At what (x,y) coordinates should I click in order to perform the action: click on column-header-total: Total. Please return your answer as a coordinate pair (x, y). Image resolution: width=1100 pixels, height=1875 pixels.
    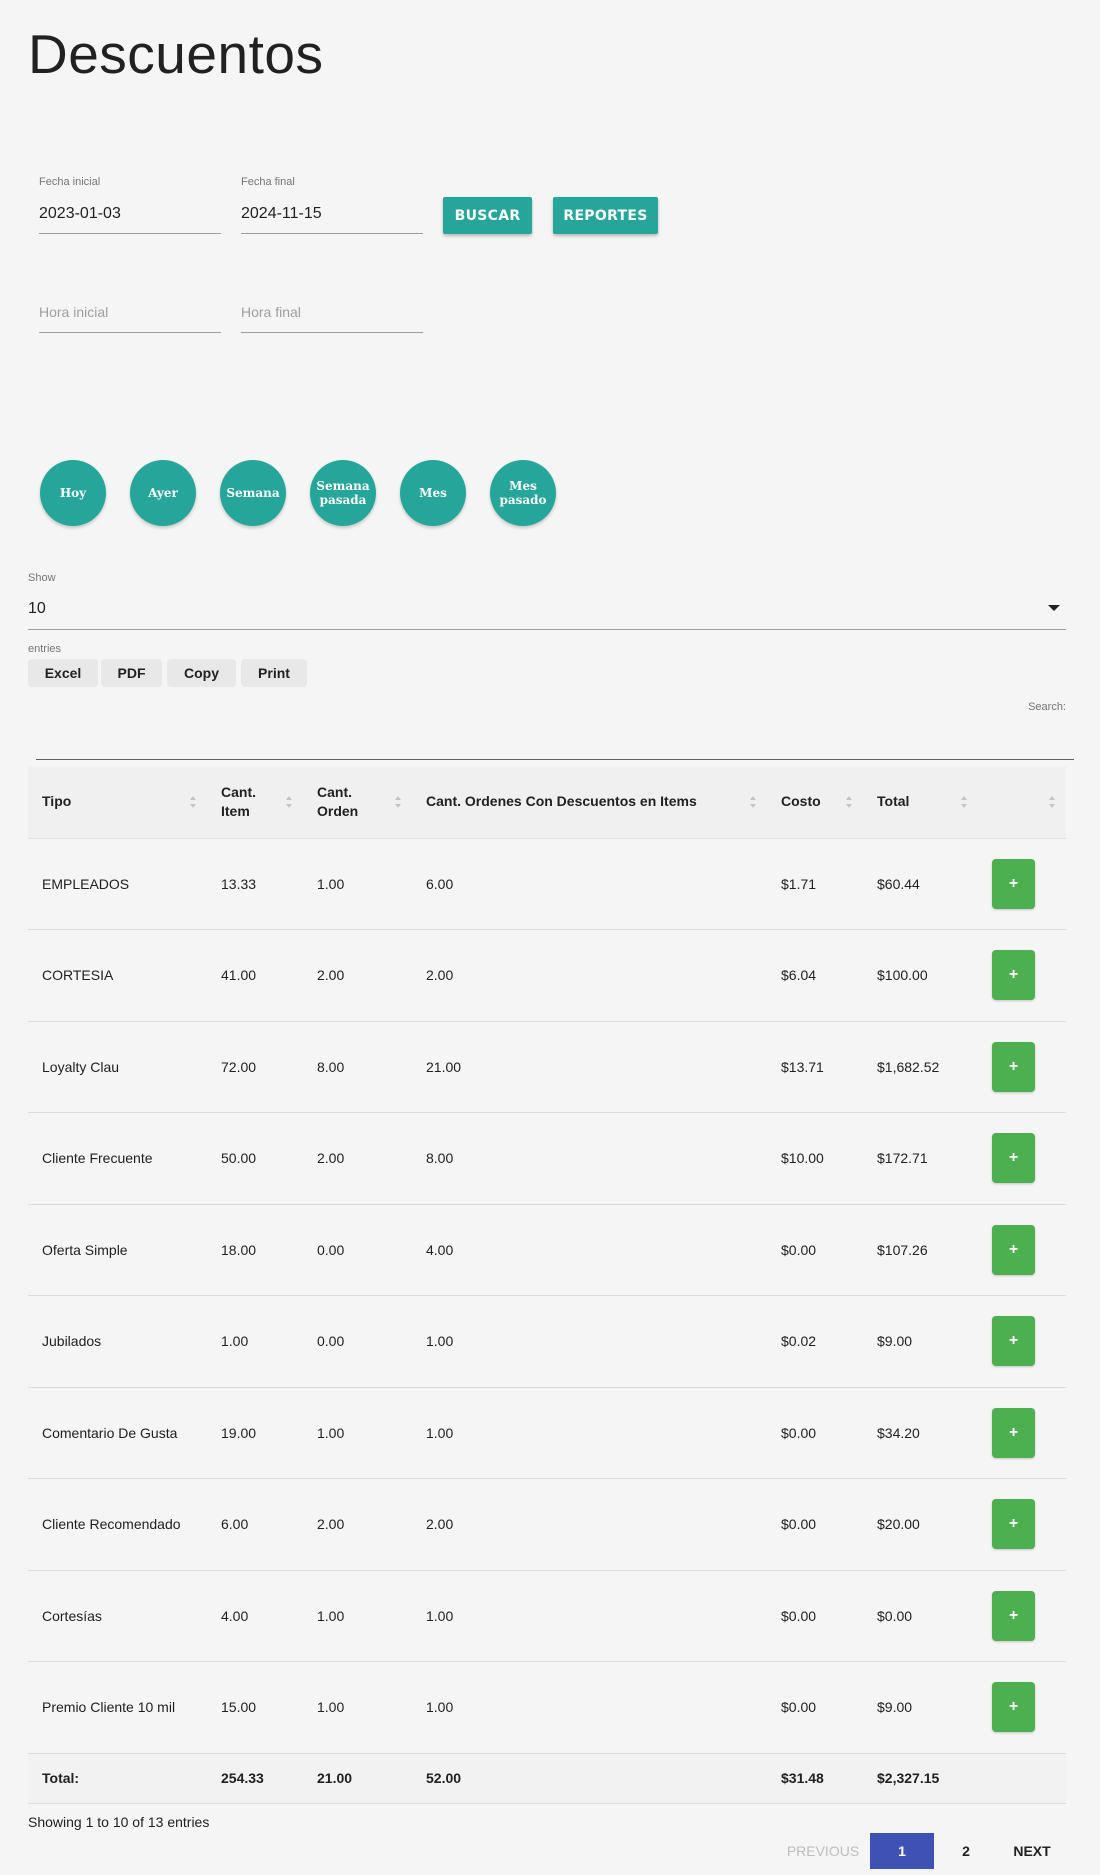
    Looking at the image, I should click on (920, 802).